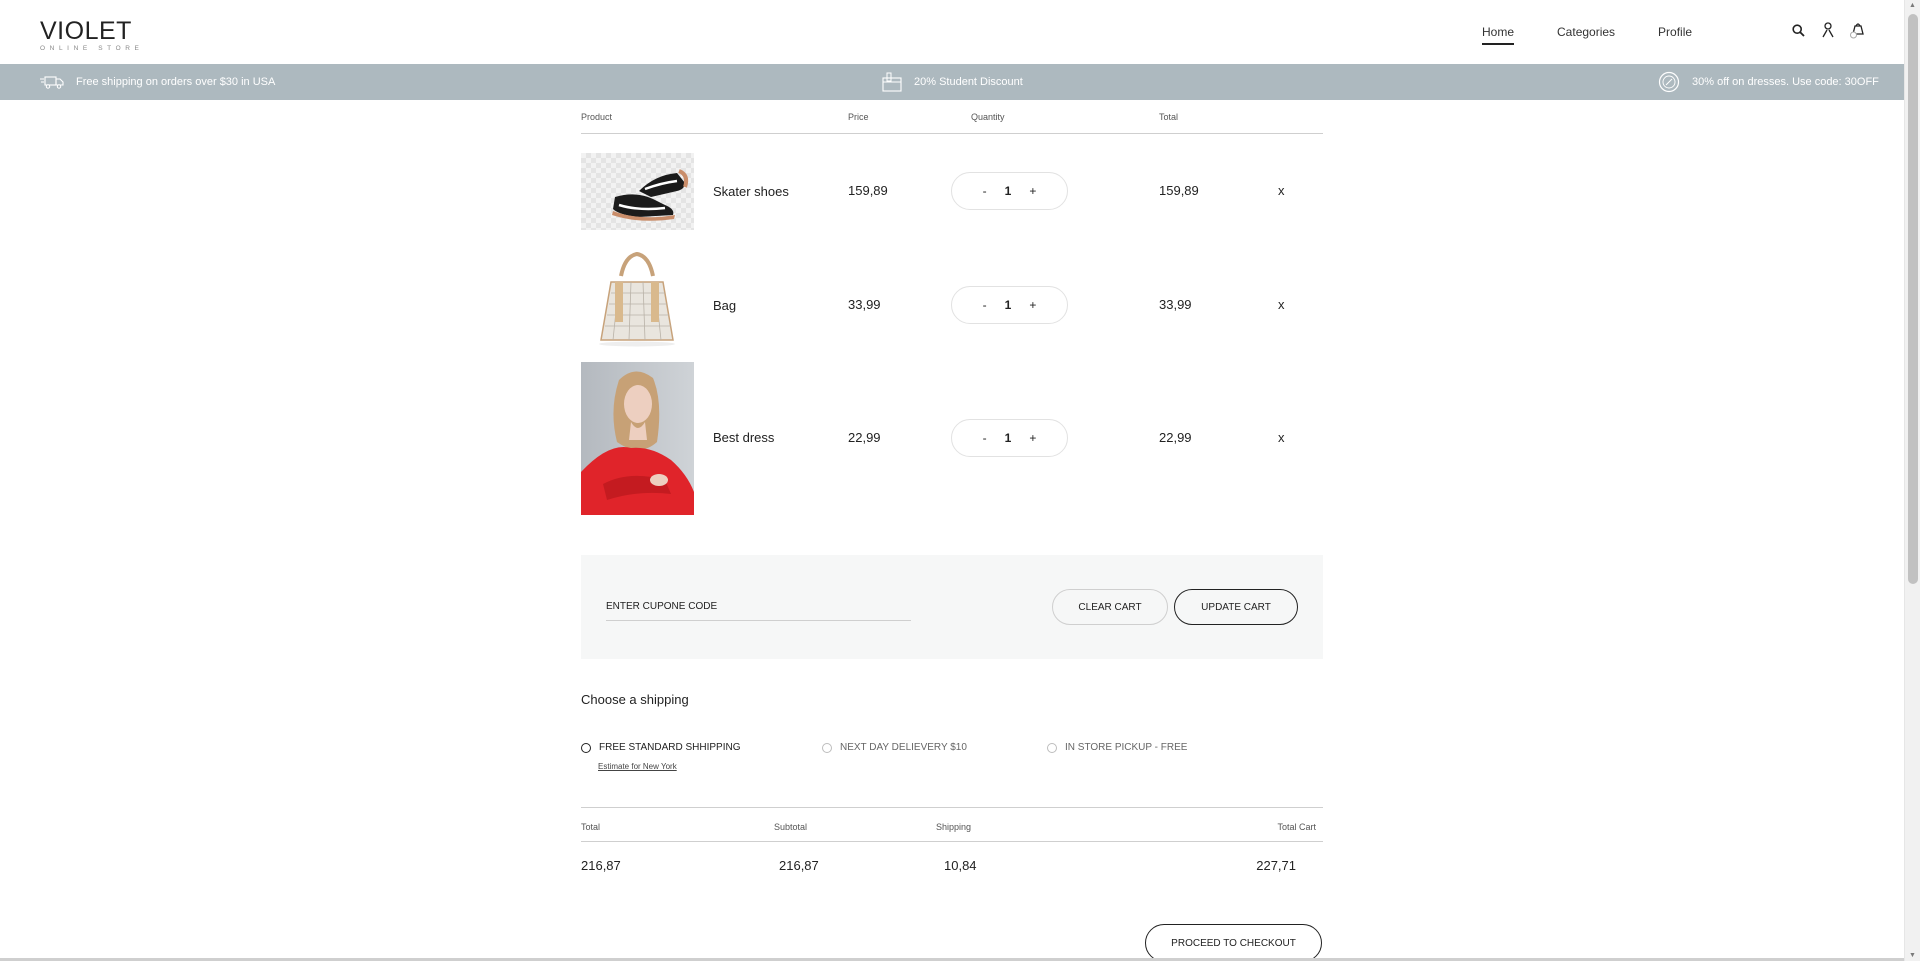 This screenshot has height=961, width=1920. Describe the element at coordinates (670, 747) in the screenshot. I see `shipping-option-label: FREE STANDARD SHHIPPING` at that location.